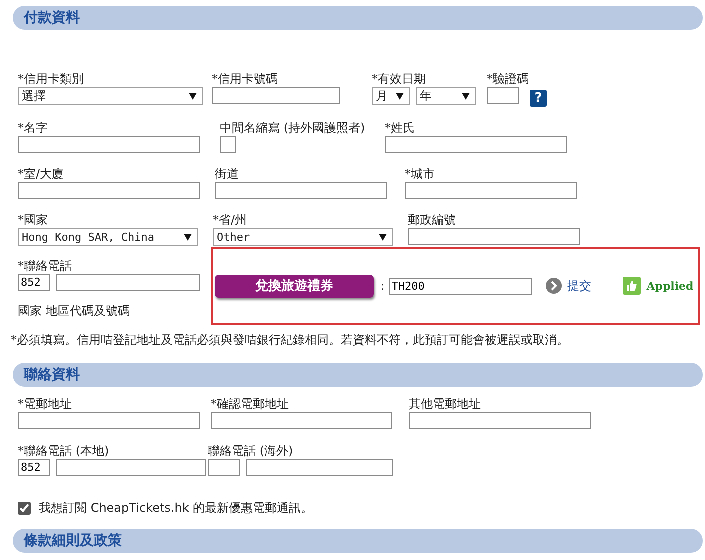 The image size is (705, 560). I want to click on footnote: *必須填寫。信用咭登記地址及電話必須與發咭銀行紀錄相同。若資料不符，此預訂可能會被遲誤或取消。, so click(290, 340).